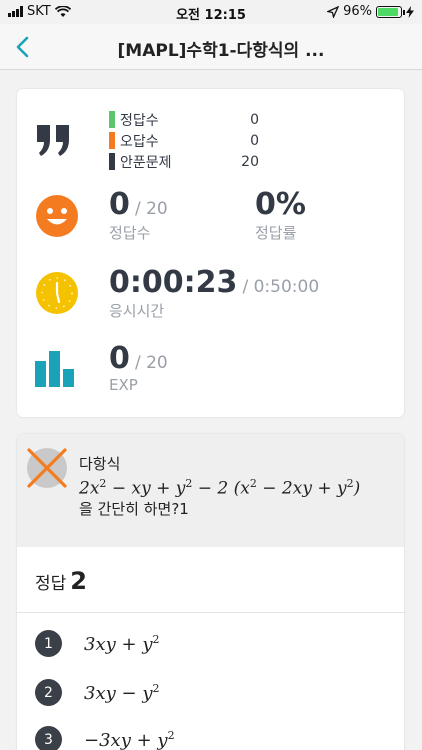 This screenshot has height=750, width=422. I want to click on legend-label: 정답수, so click(139, 120).